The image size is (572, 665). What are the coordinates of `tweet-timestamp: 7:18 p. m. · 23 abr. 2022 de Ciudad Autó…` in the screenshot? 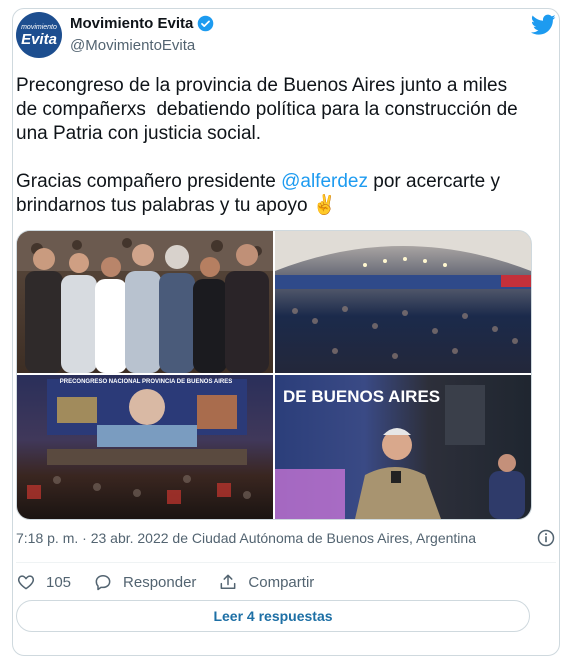 It's located at (246, 538).